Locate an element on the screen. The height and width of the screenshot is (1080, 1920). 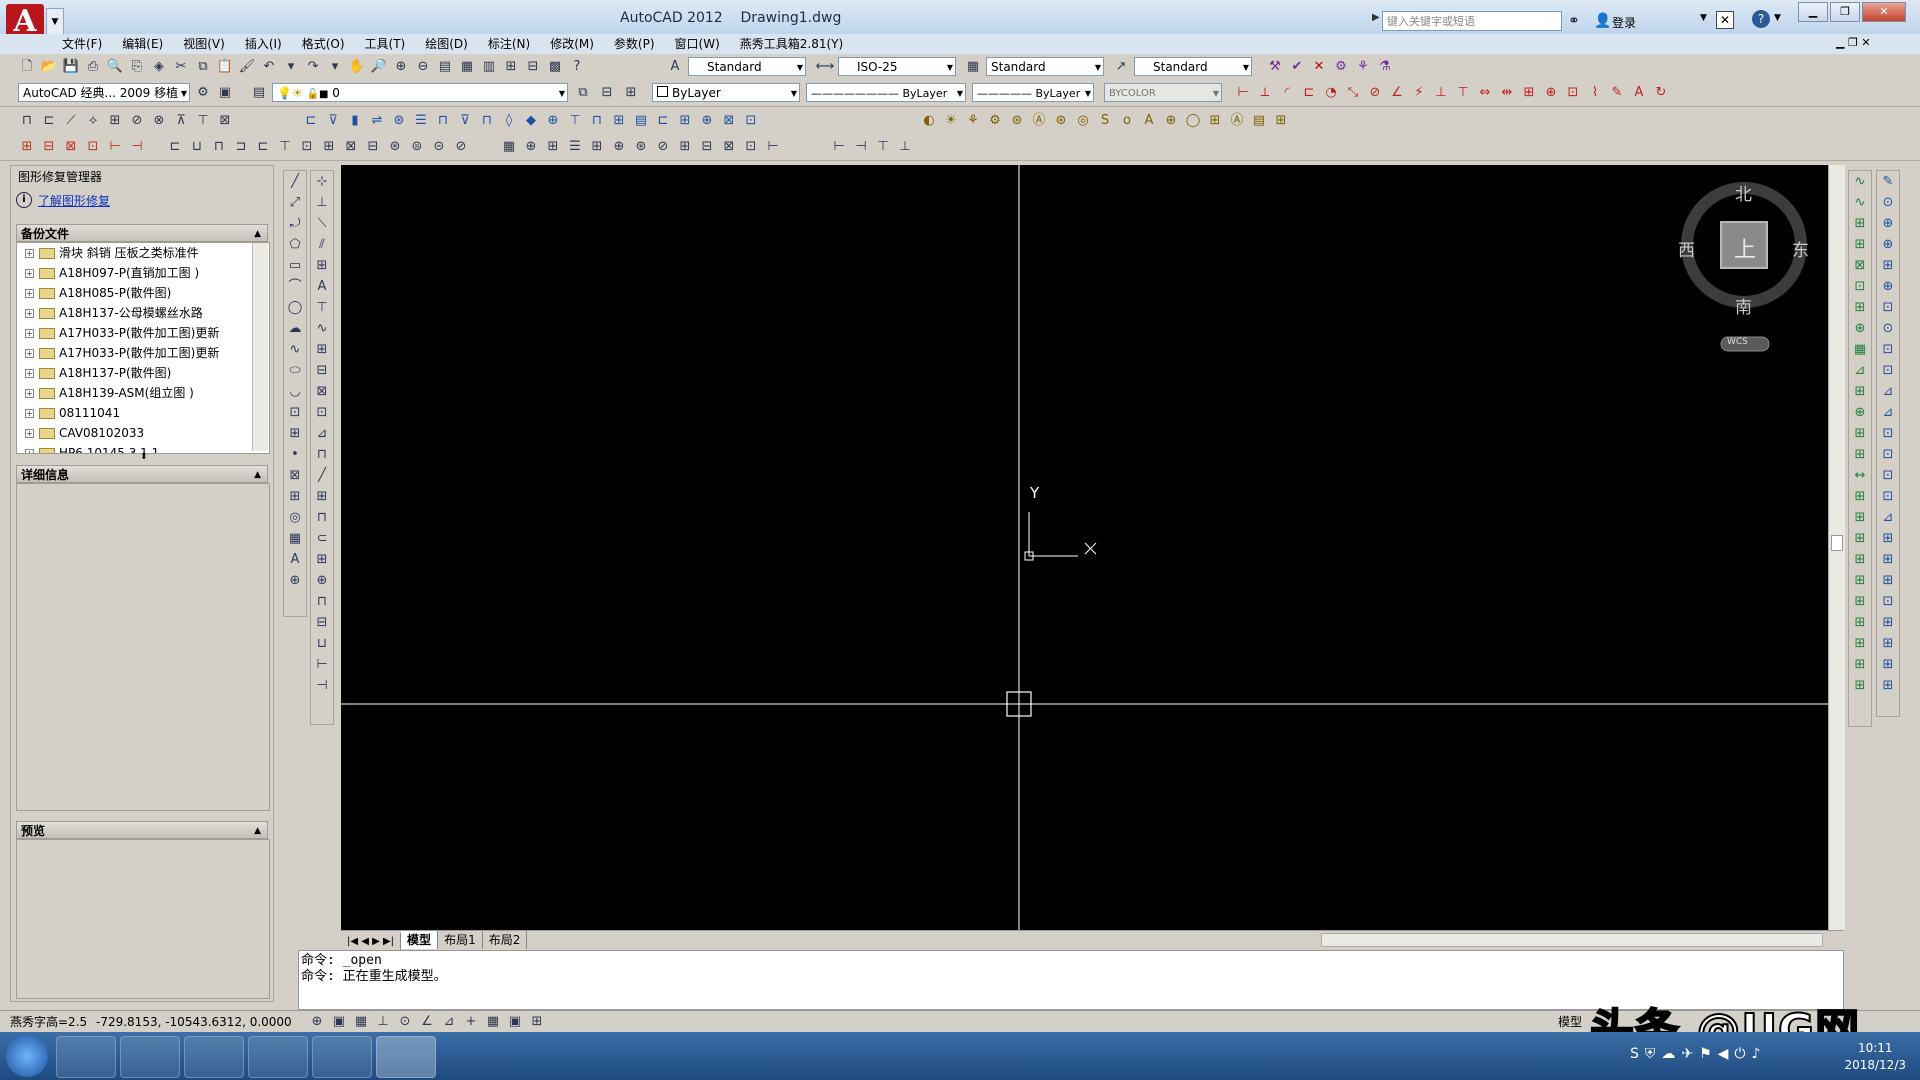
yx-part-tool-6-icon: ☰ is located at coordinates (421, 121).